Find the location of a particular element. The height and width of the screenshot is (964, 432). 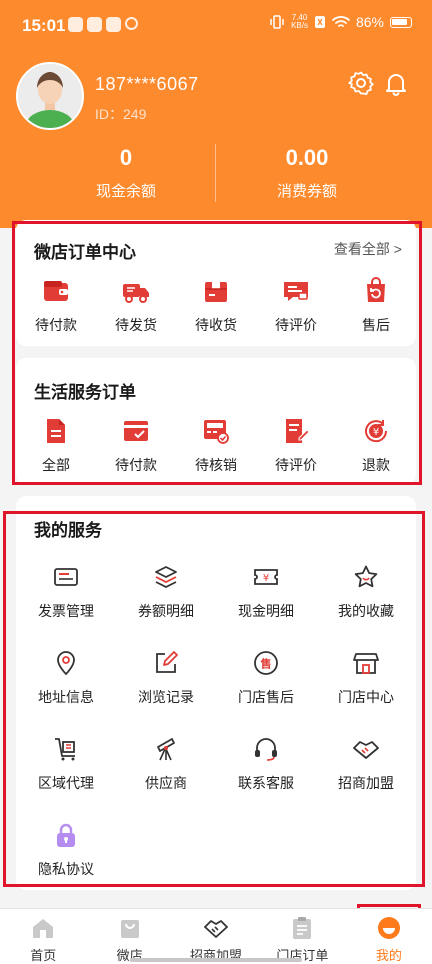

order-pending-payment: 待付款 is located at coordinates (56, 305).